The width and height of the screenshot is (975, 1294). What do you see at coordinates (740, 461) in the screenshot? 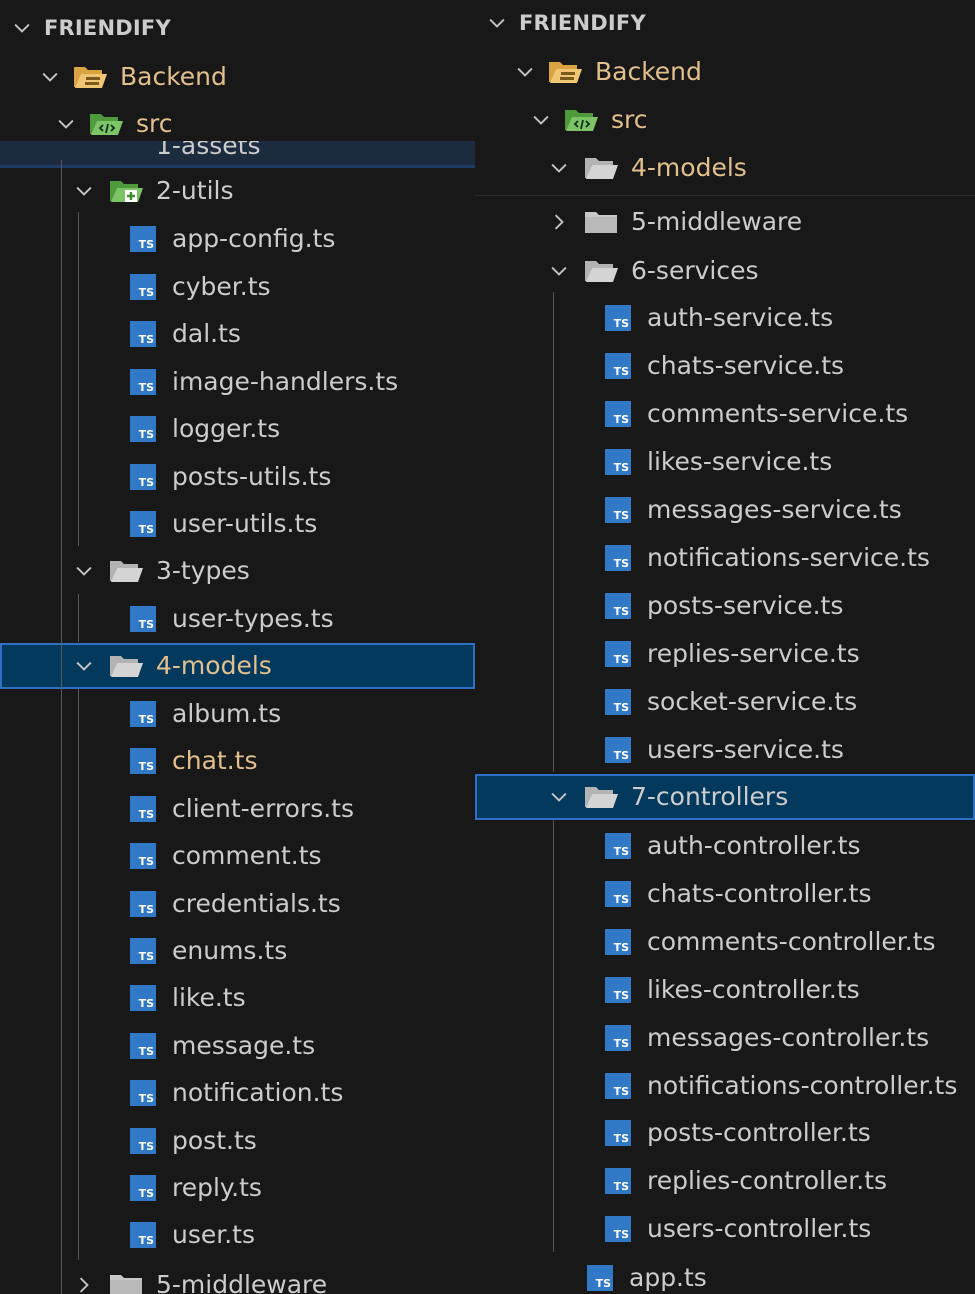
I see `file-label: likes-service.ts` at bounding box center [740, 461].